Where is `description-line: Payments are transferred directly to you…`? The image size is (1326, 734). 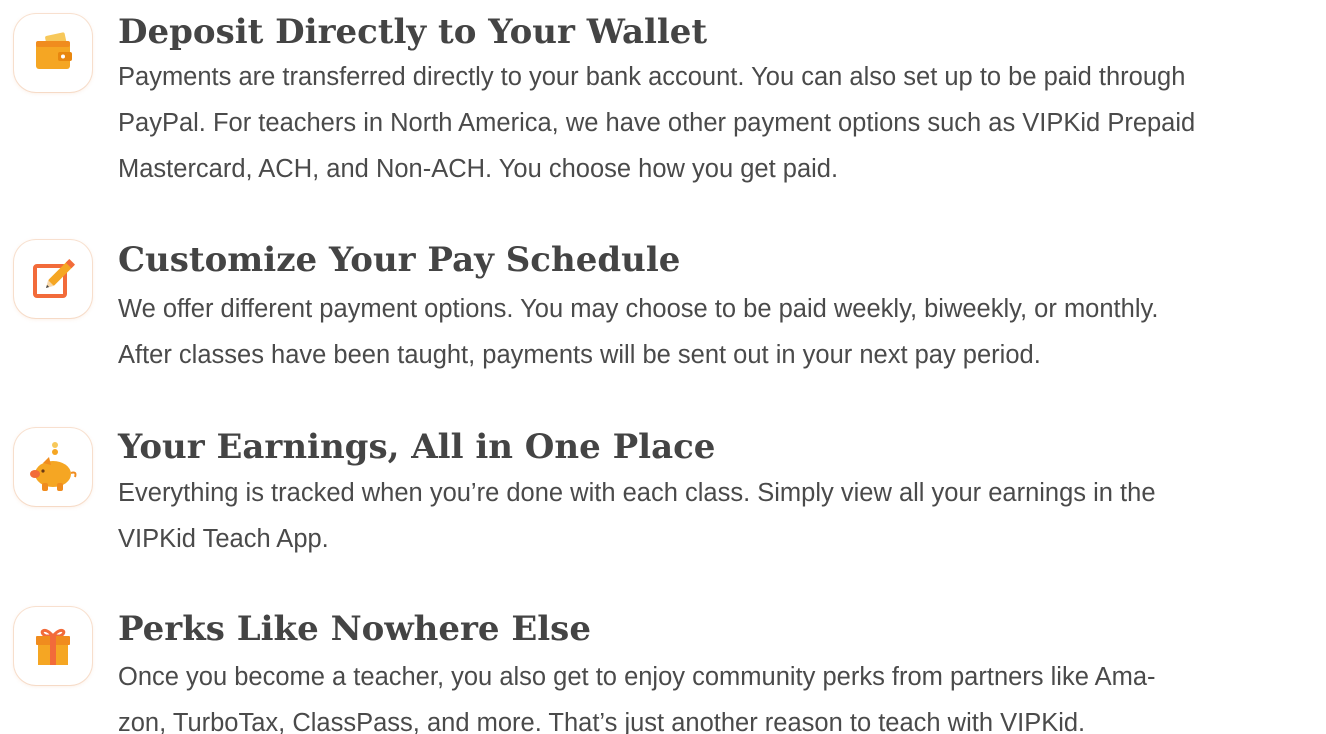 description-line: Payments are transferred directly to you… is located at coordinates (652, 77).